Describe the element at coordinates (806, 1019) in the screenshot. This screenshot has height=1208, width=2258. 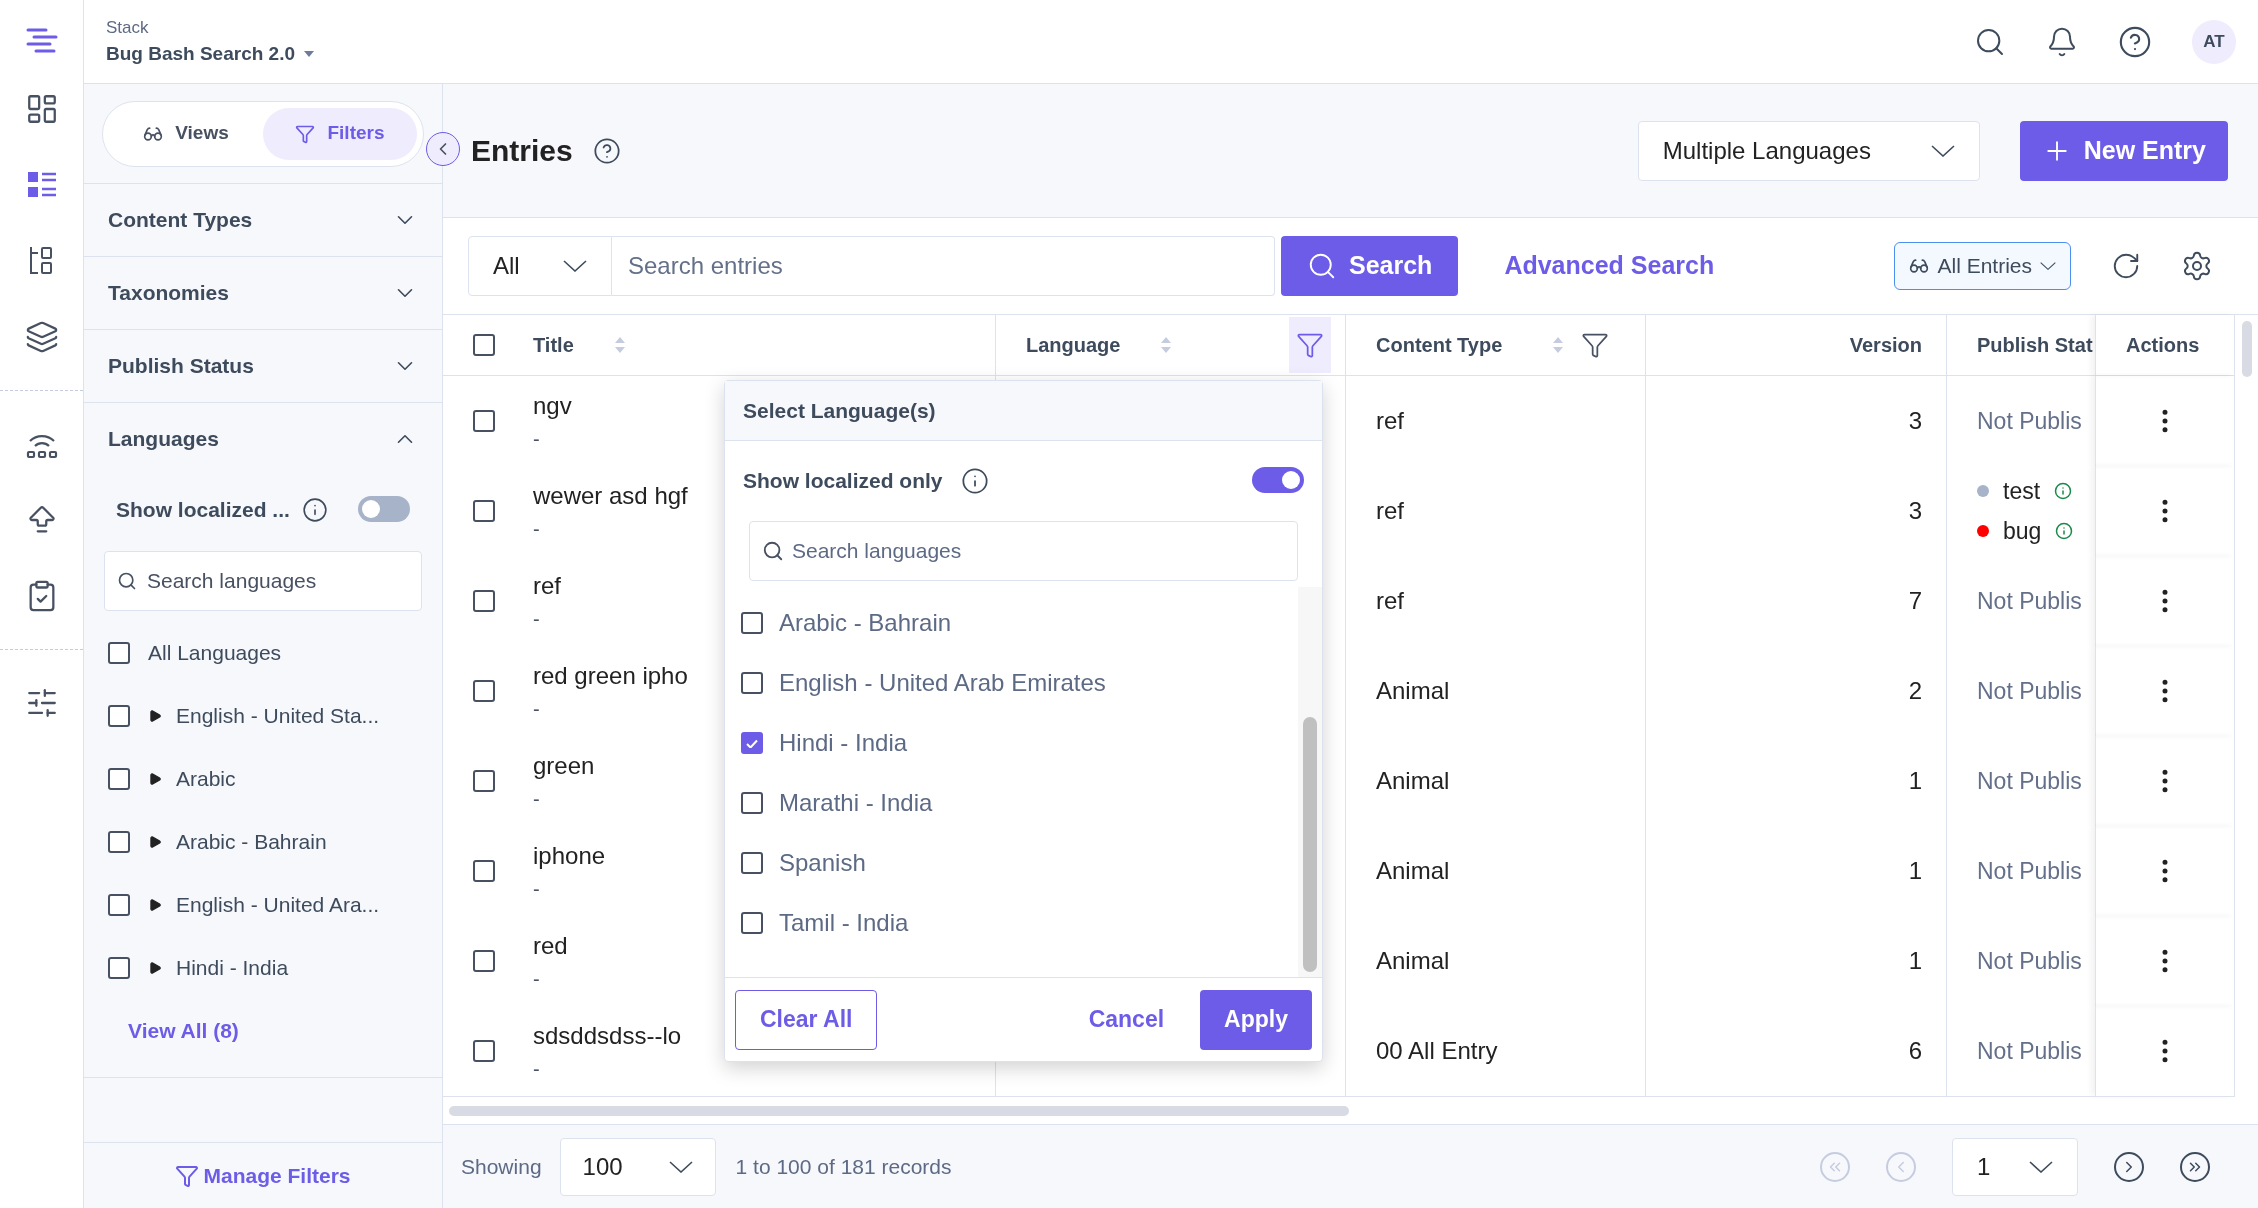
I see `clear-all-button: Clear All` at that location.